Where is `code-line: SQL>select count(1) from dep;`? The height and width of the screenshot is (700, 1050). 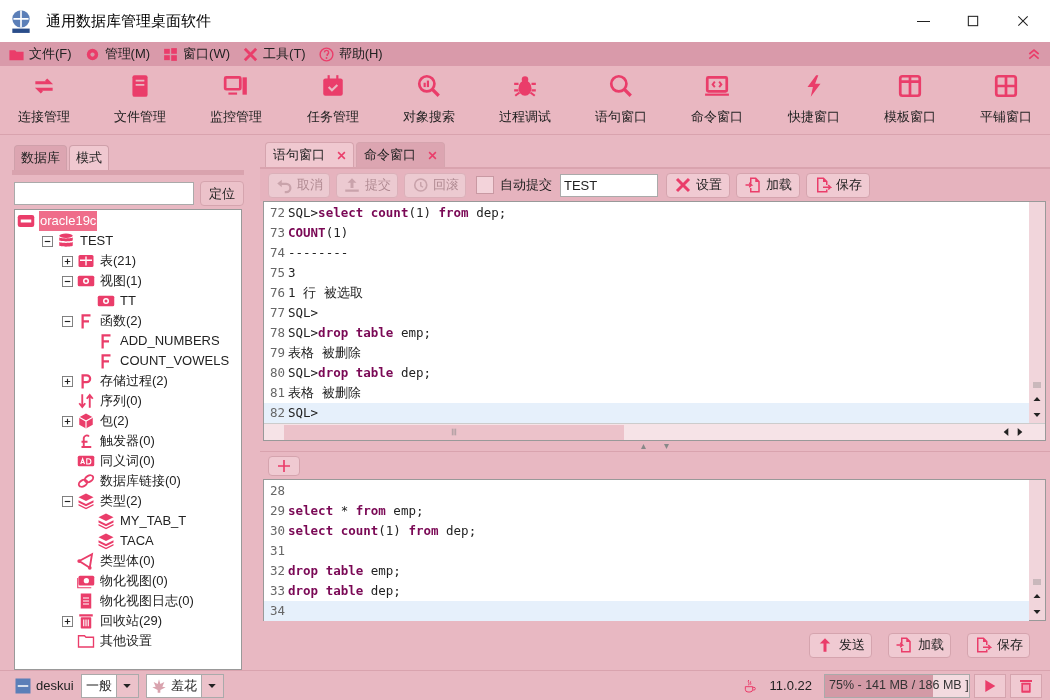 code-line: SQL>select count(1) from dep; is located at coordinates (397, 212).